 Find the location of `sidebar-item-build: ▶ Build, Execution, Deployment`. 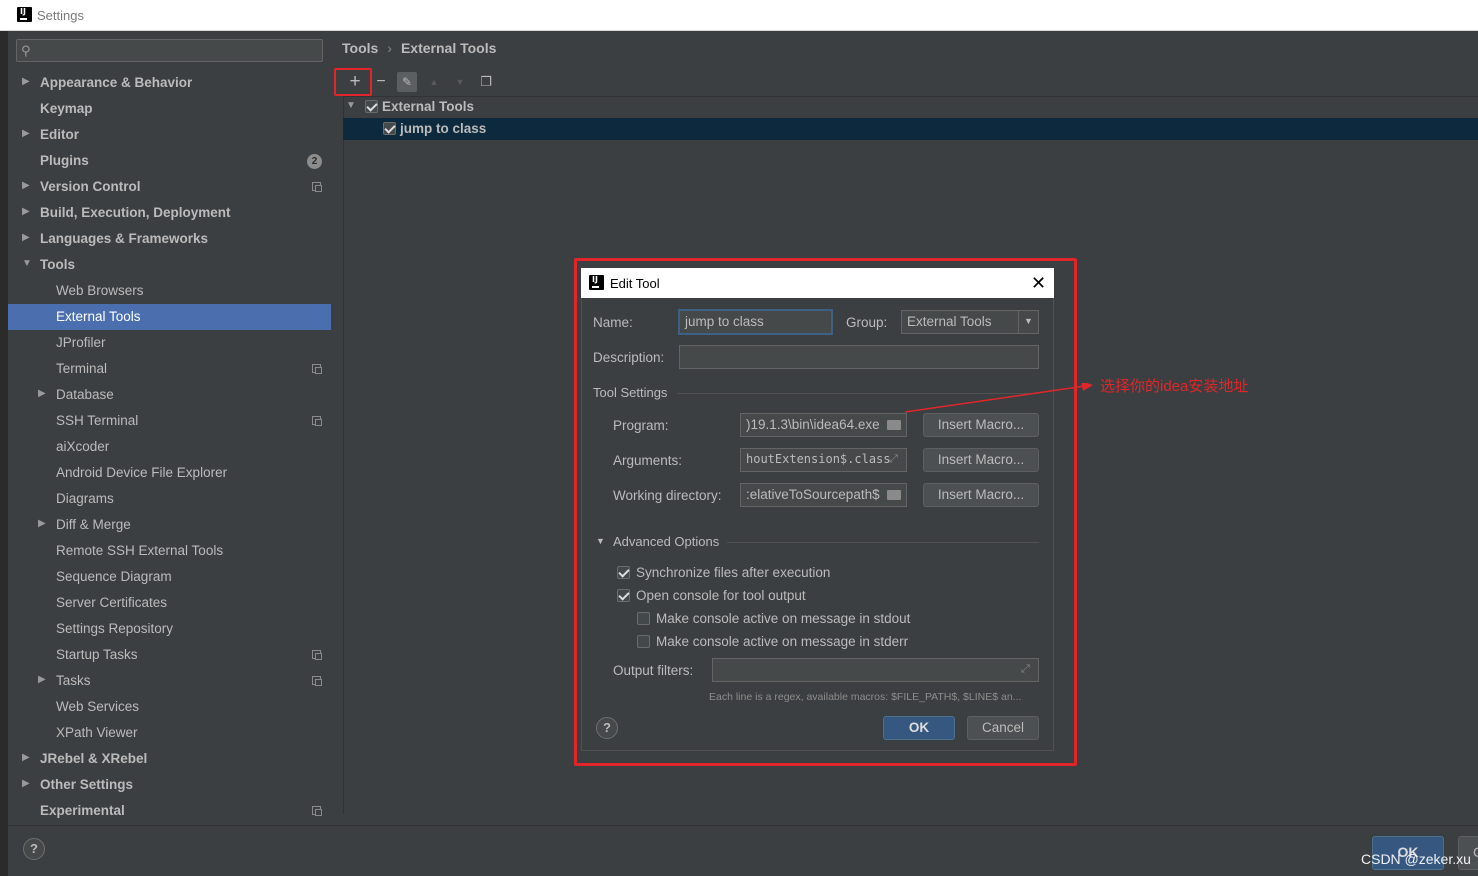

sidebar-item-build: ▶ Build, Execution, Deployment is located at coordinates (169, 213).